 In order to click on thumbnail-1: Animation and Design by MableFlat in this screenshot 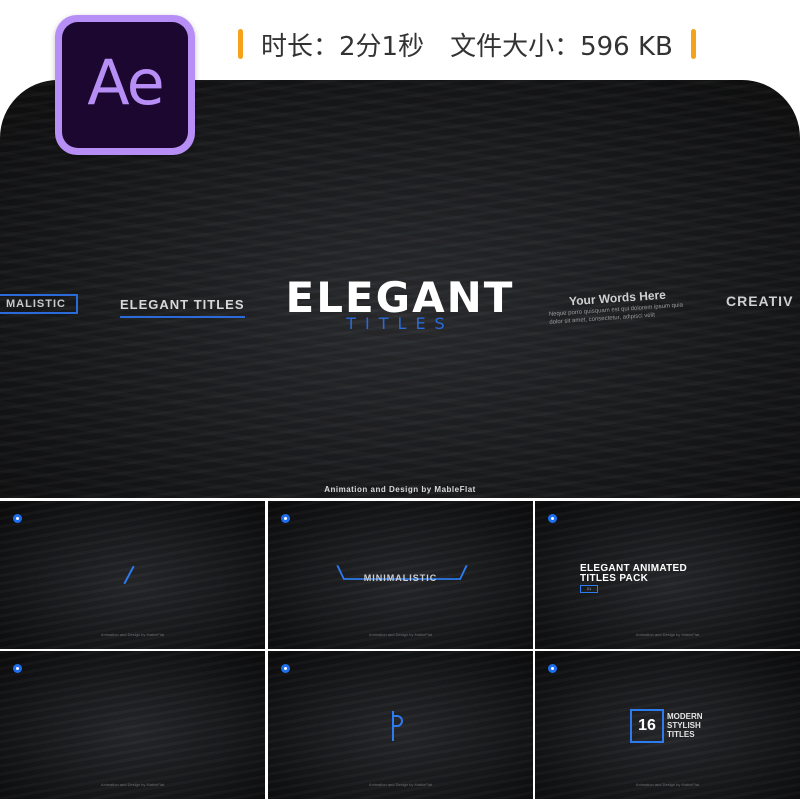, I will do `click(132, 575)`.